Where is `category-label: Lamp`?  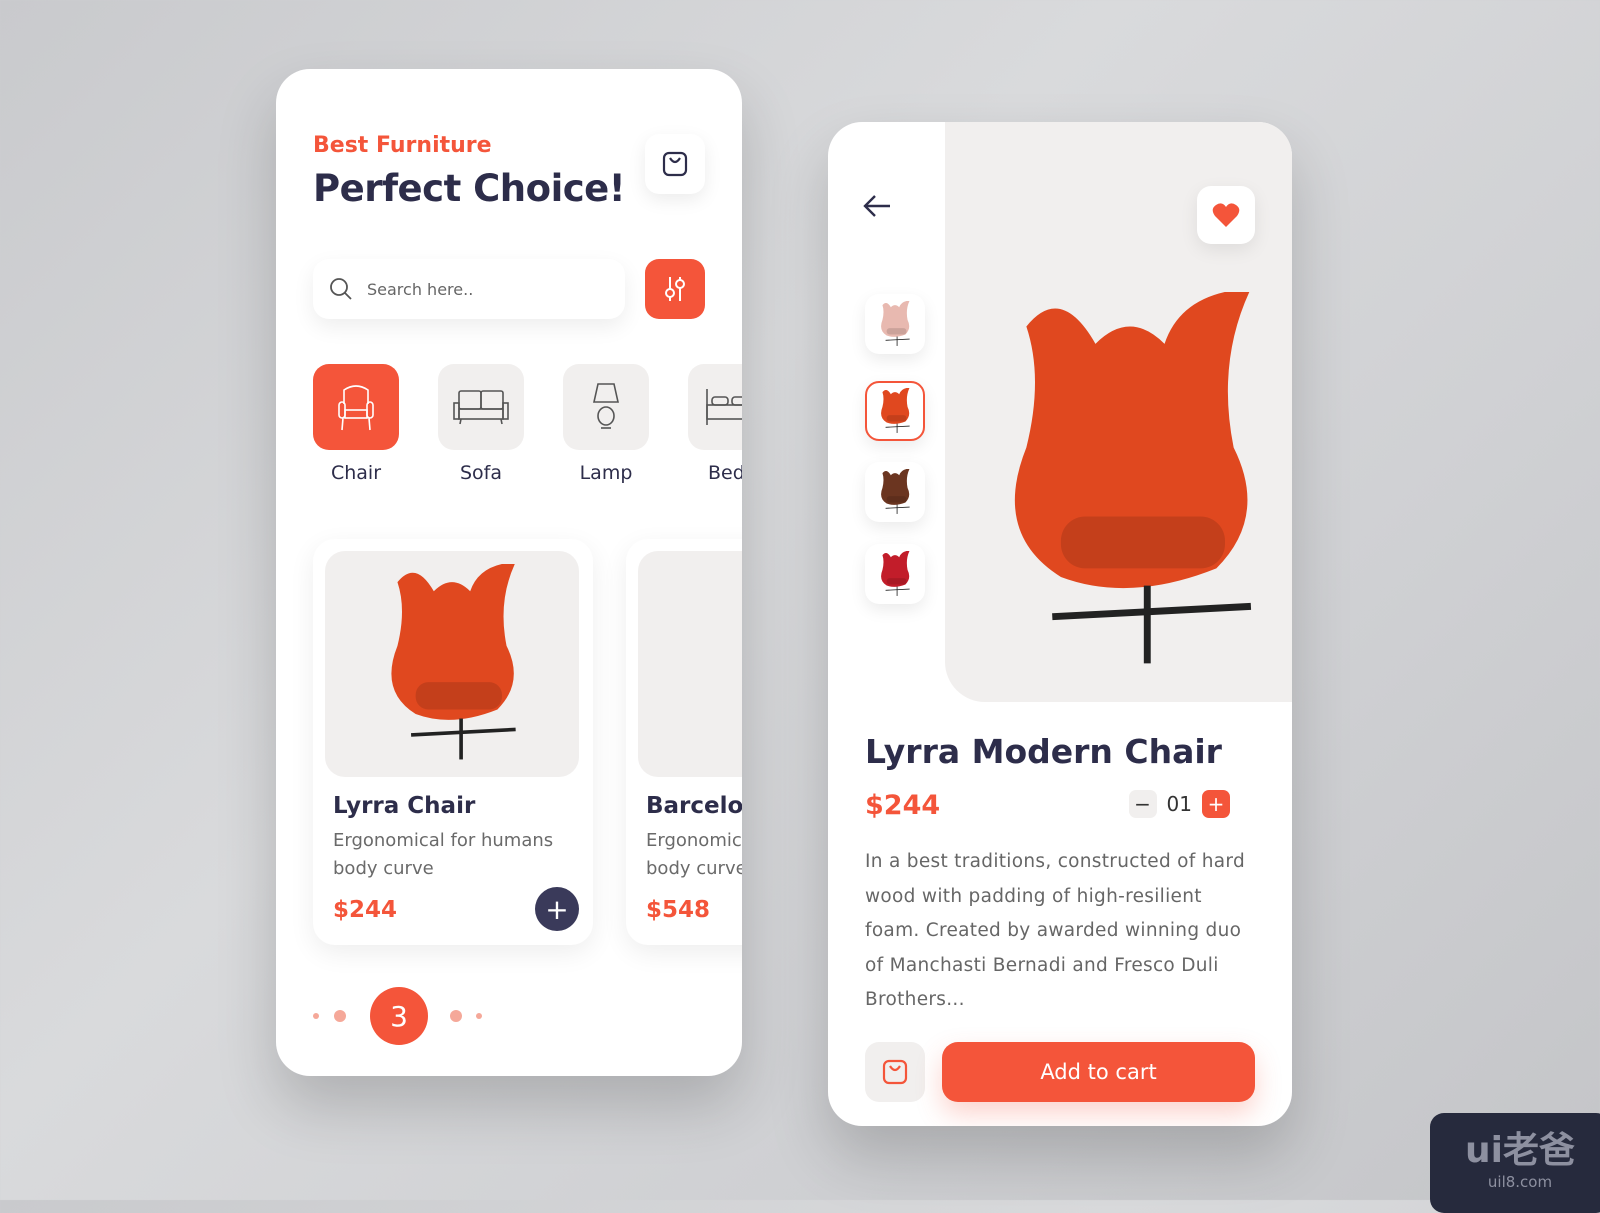 category-label: Lamp is located at coordinates (606, 473).